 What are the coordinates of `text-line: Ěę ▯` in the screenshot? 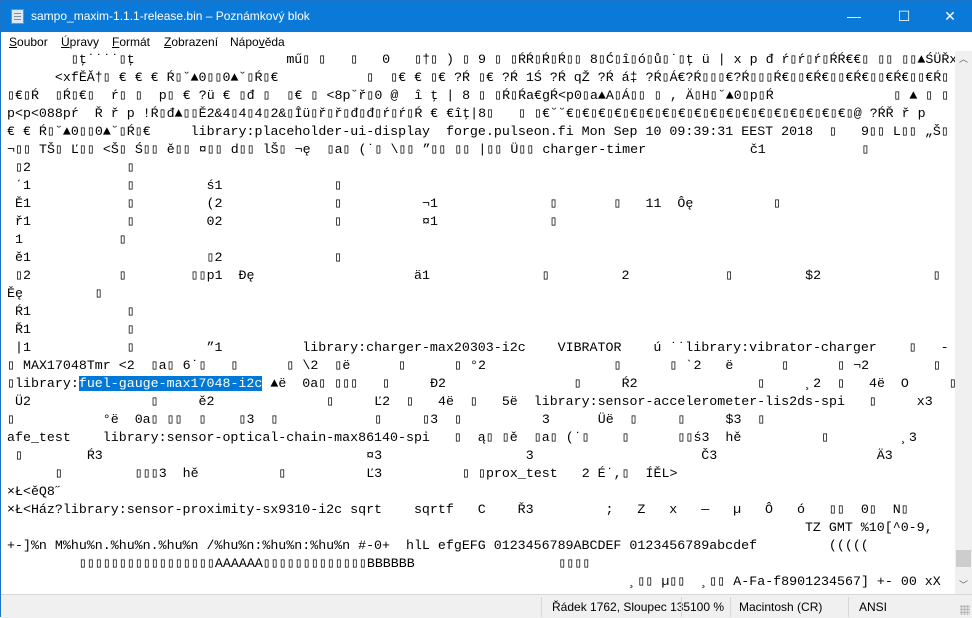 It's located at (55, 293).